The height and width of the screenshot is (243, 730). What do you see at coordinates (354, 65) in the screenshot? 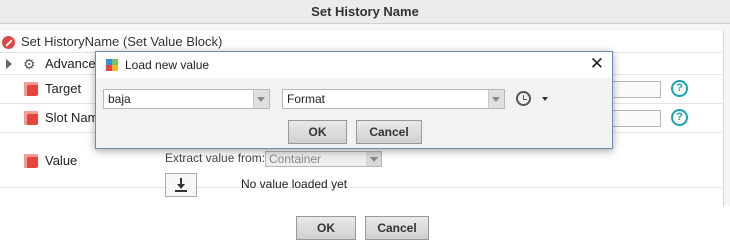
I see `modal-titlebar: Load new value ✕` at bounding box center [354, 65].